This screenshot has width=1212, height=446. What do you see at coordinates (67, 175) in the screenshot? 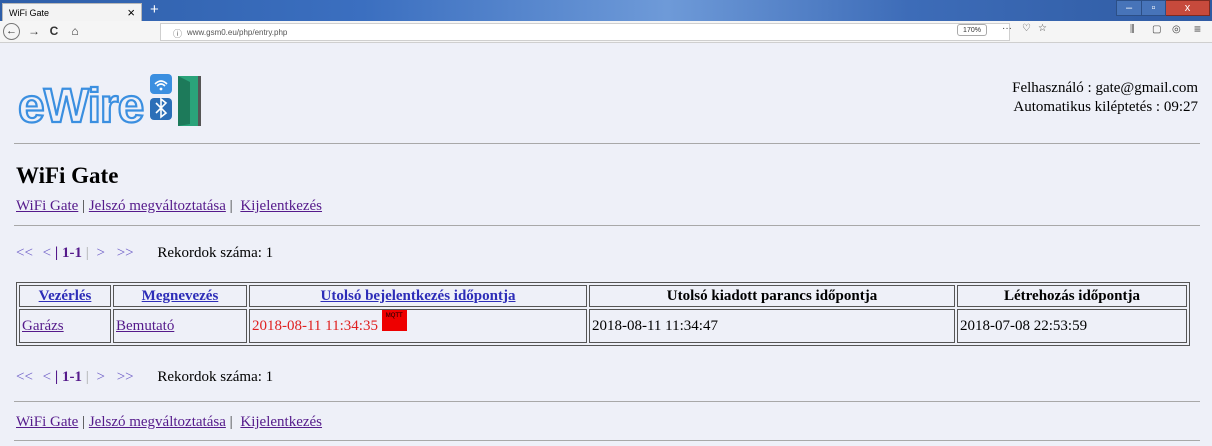
I see `page-title: WiFi Gate` at bounding box center [67, 175].